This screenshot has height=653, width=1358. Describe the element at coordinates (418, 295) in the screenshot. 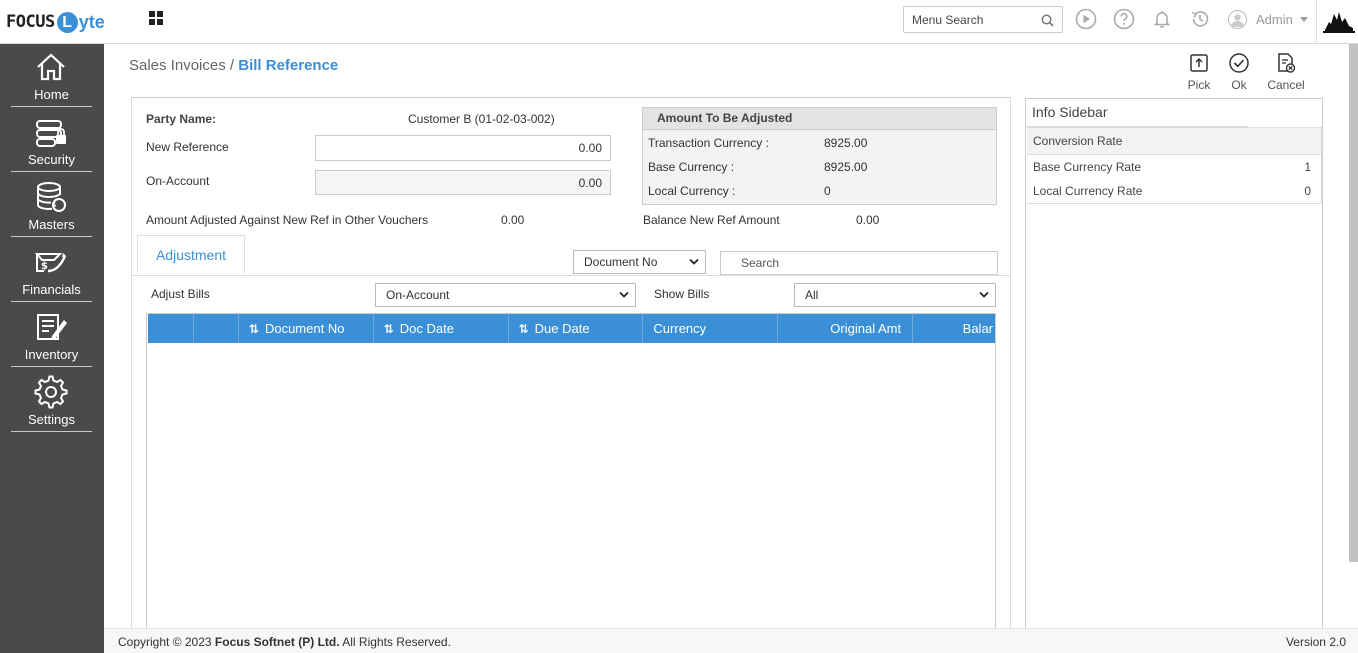

I see `adjust-bills-selected: On-Account` at that location.